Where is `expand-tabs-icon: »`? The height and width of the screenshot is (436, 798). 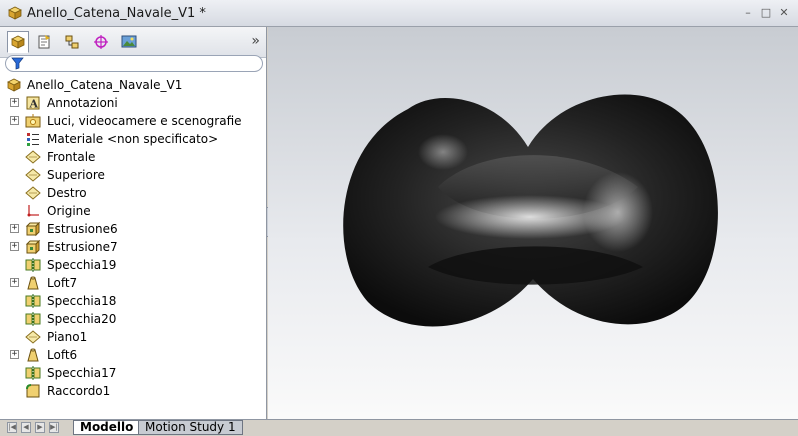
expand-tabs-icon: » is located at coordinates (255, 41).